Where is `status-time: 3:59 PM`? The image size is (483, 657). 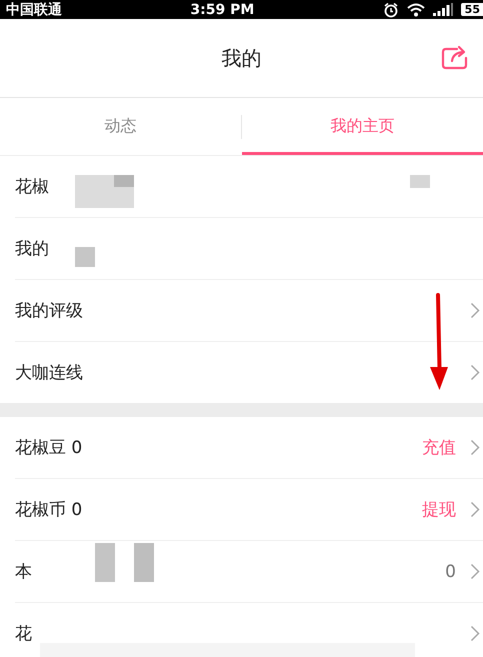 status-time: 3:59 PM is located at coordinates (222, 10).